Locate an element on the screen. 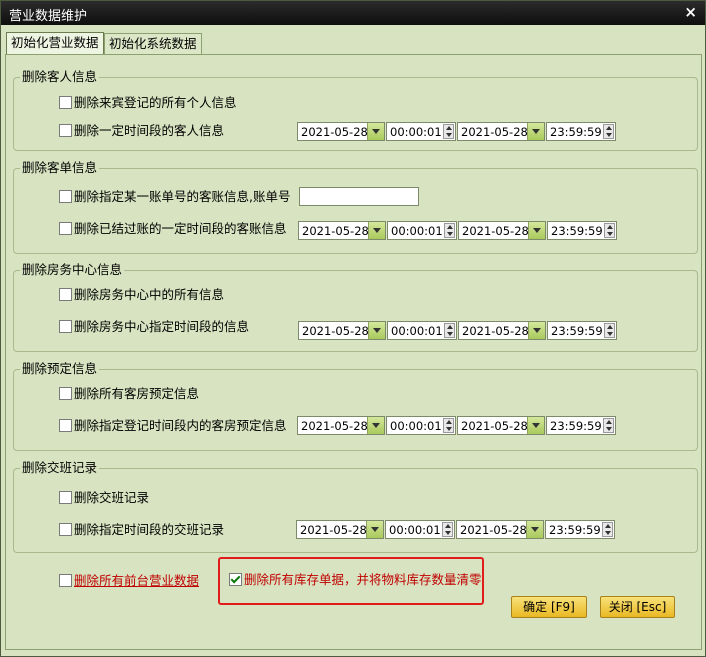  shift-start-date: 2021-05-28 is located at coordinates (340, 529).